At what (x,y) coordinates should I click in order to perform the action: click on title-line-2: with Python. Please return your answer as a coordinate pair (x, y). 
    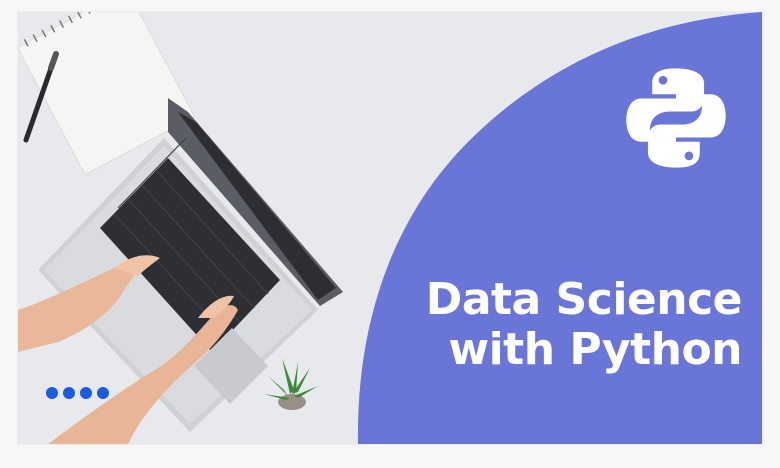
    Looking at the image, I should click on (595, 349).